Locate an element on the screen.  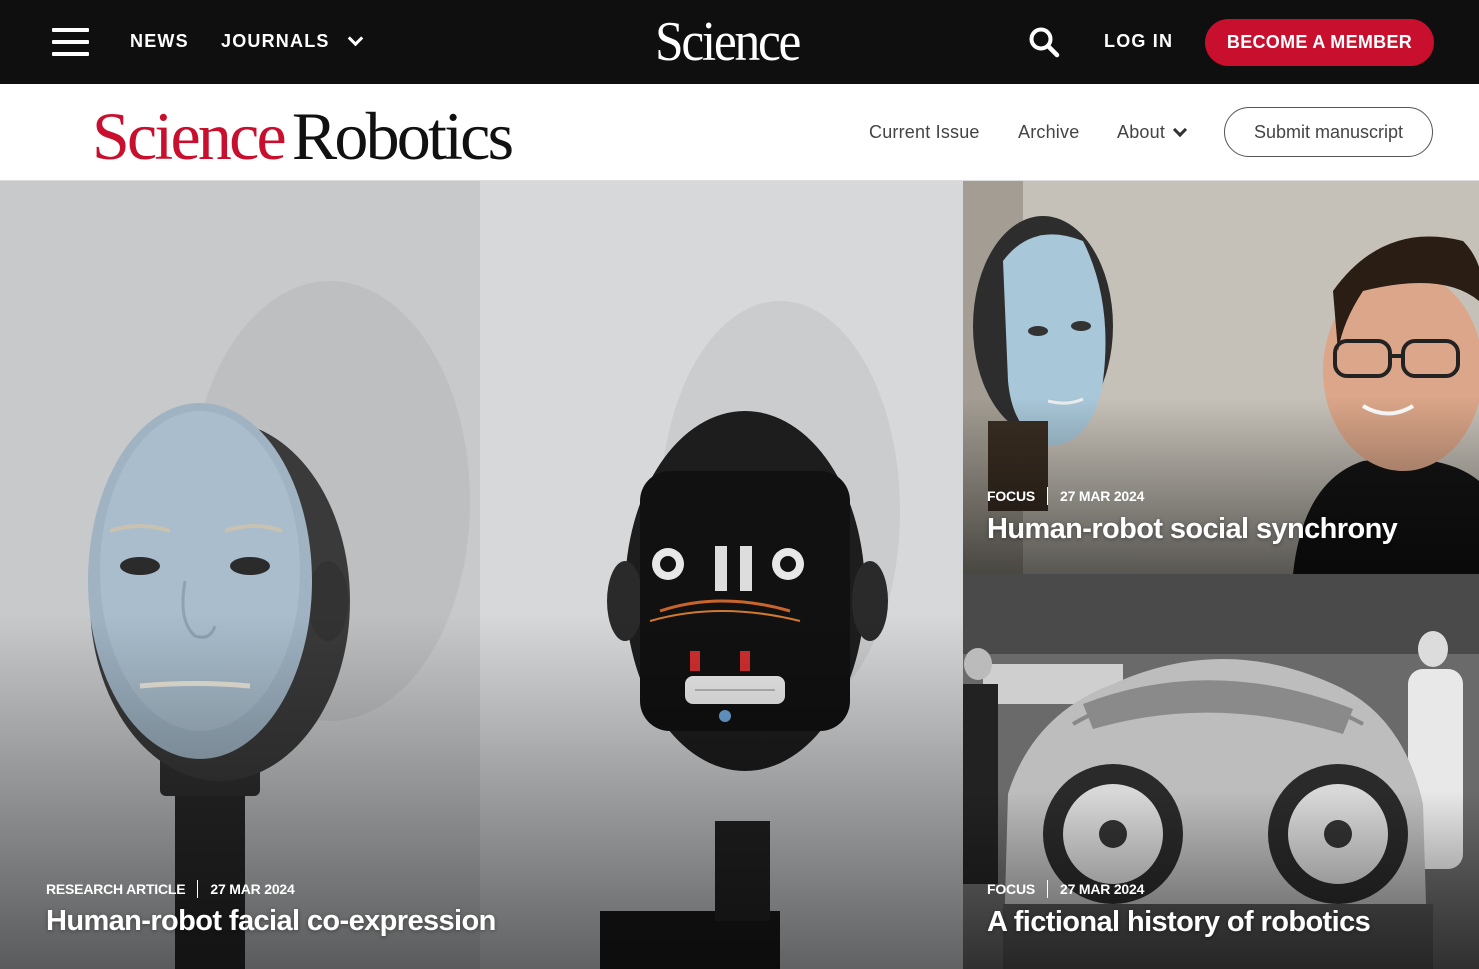
nav-journals: JOURNALS is located at coordinates (292, 41).